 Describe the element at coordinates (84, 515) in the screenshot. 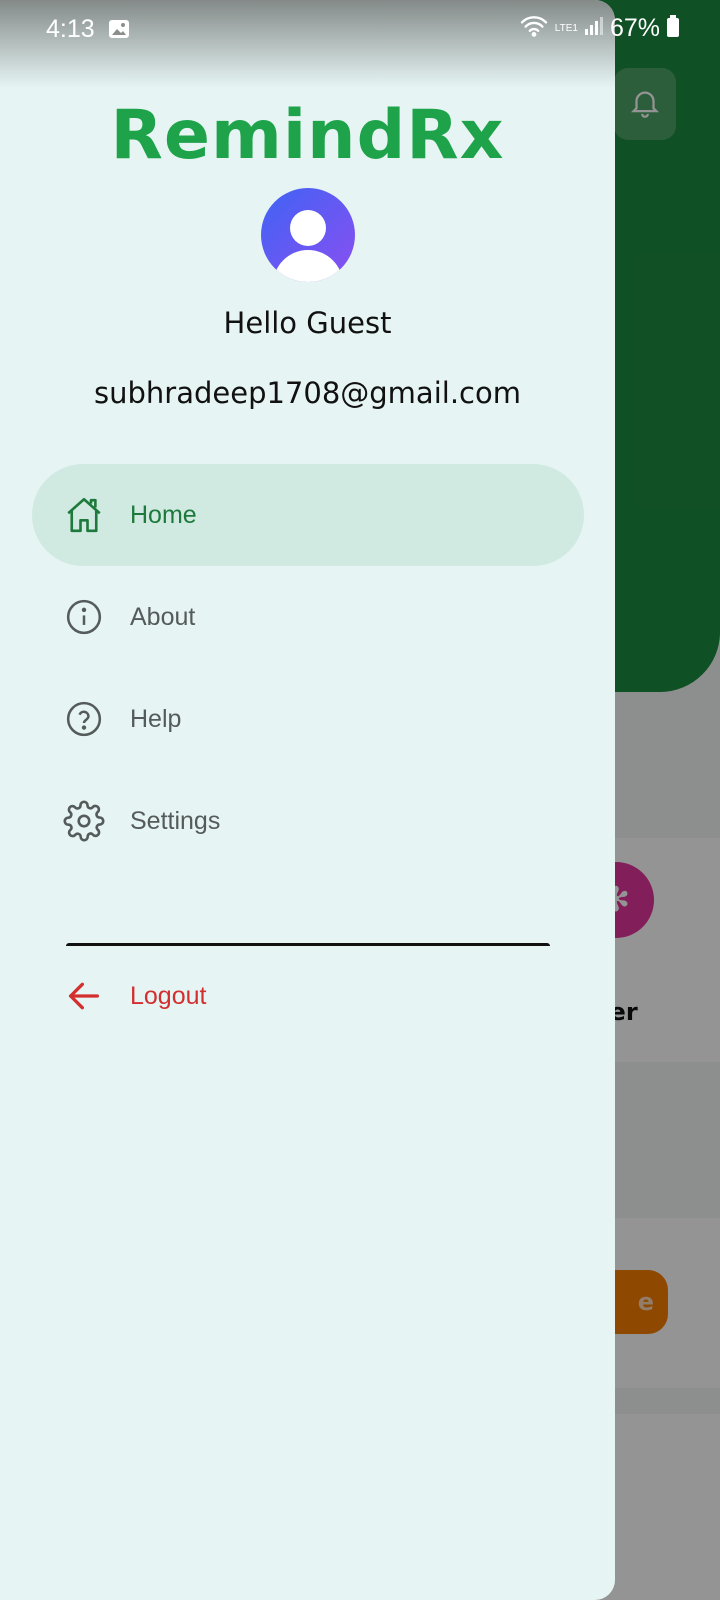

I see `home-icon` at that location.